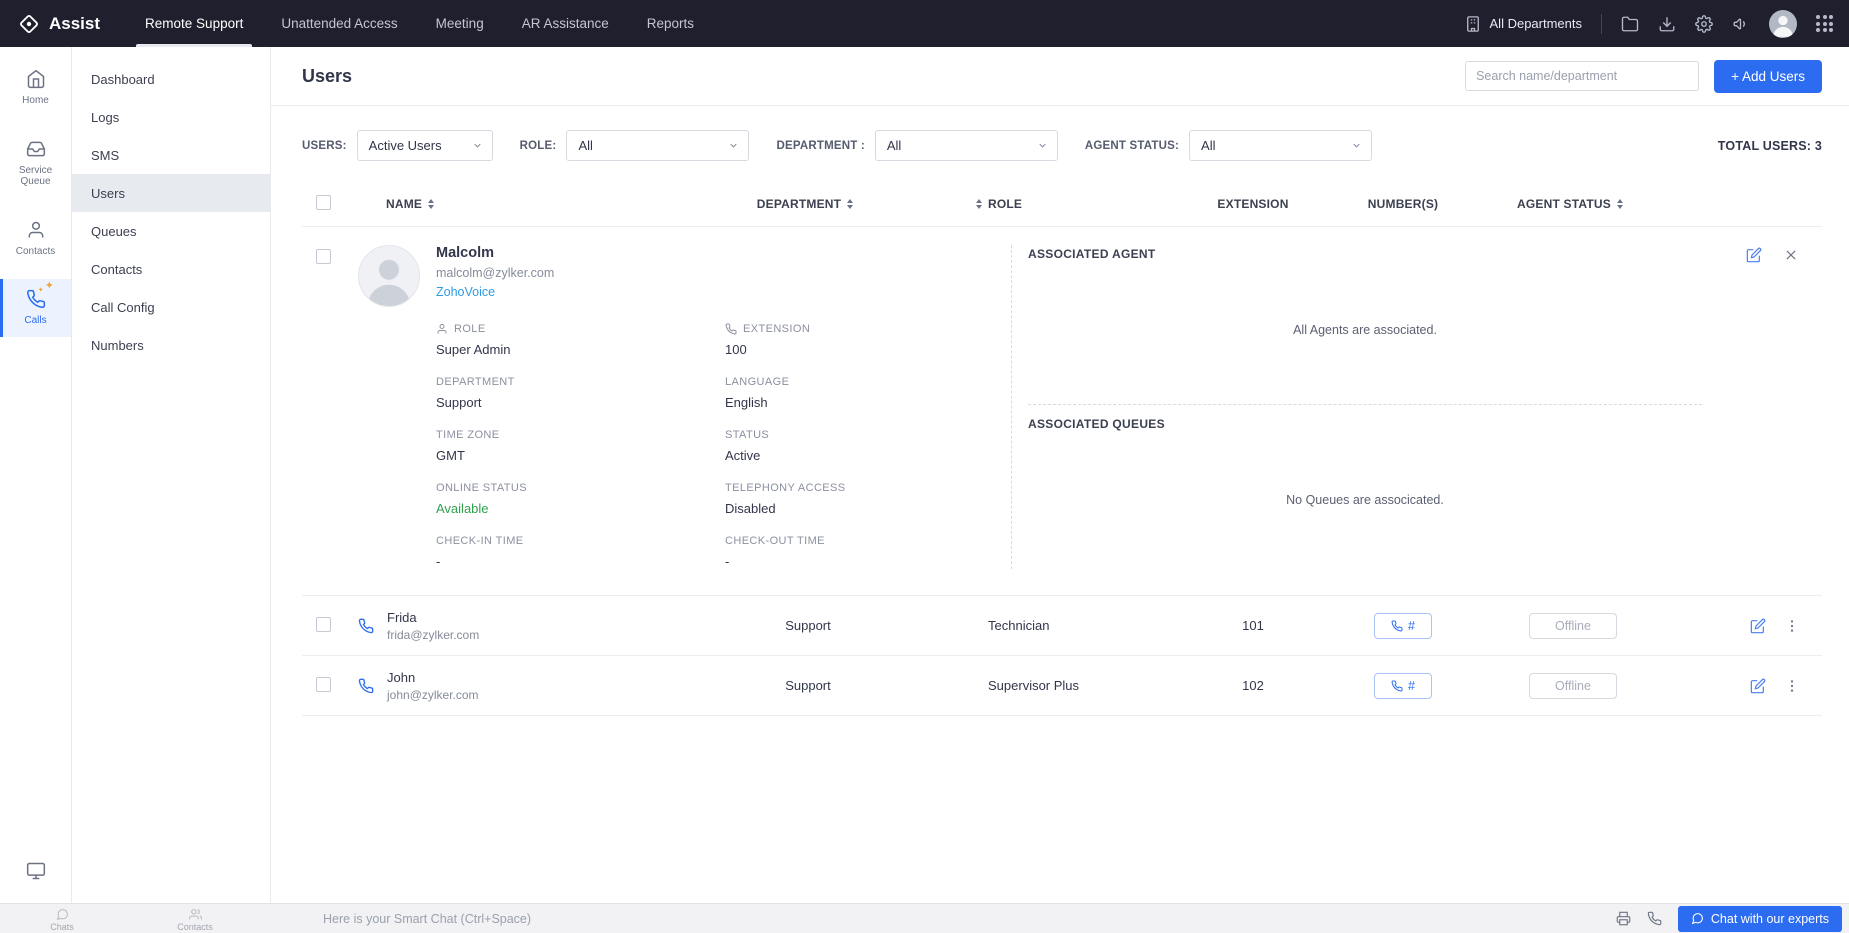 The width and height of the screenshot is (1849, 933). What do you see at coordinates (658, 145) in the screenshot?
I see `filter-role-select: All` at bounding box center [658, 145].